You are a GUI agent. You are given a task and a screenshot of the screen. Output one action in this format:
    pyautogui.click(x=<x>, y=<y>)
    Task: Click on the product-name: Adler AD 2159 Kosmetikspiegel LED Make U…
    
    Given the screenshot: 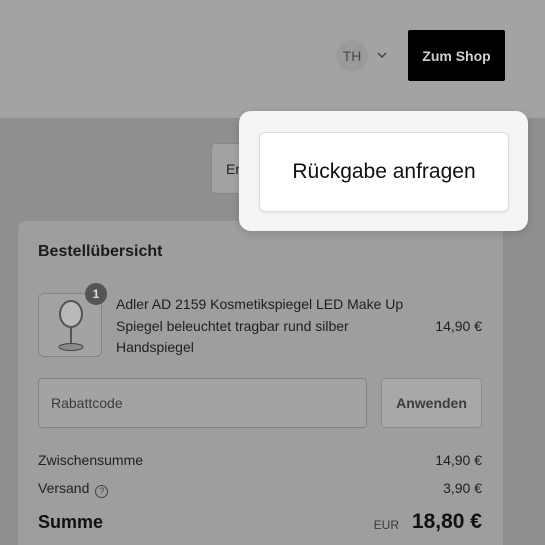 What is the action you would take?
    pyautogui.click(x=260, y=325)
    